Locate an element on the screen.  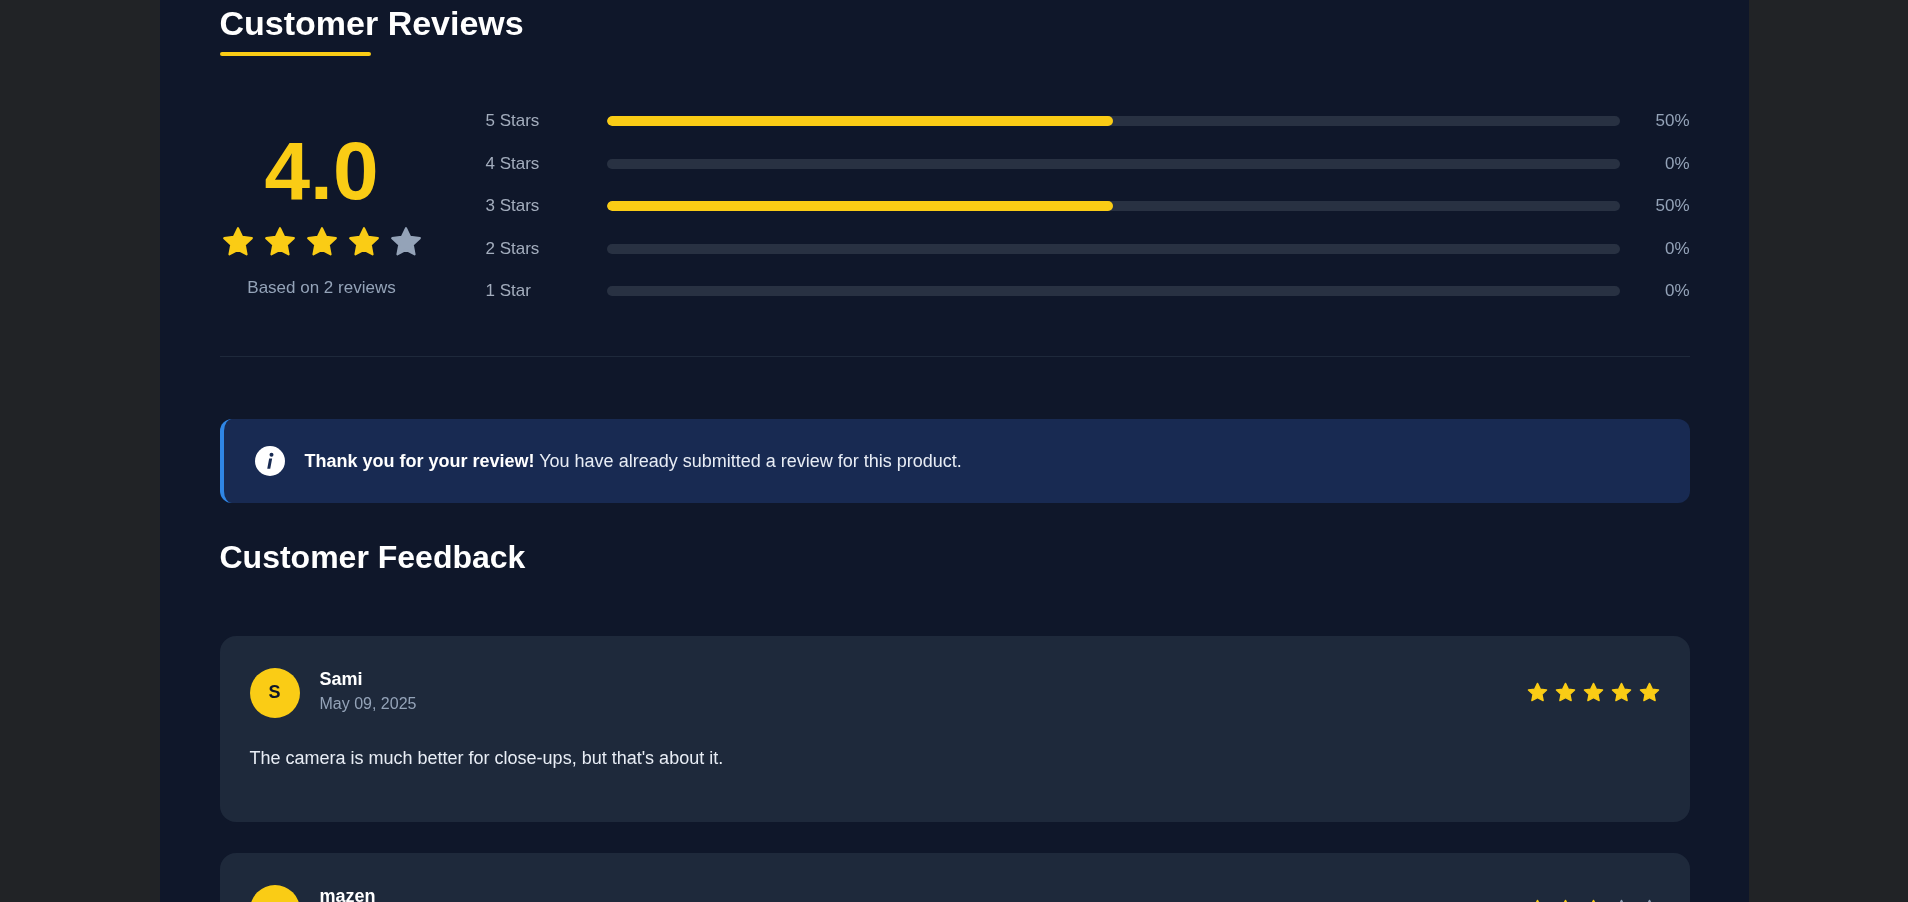
review-date: May 09, 2025 is located at coordinates (368, 703).